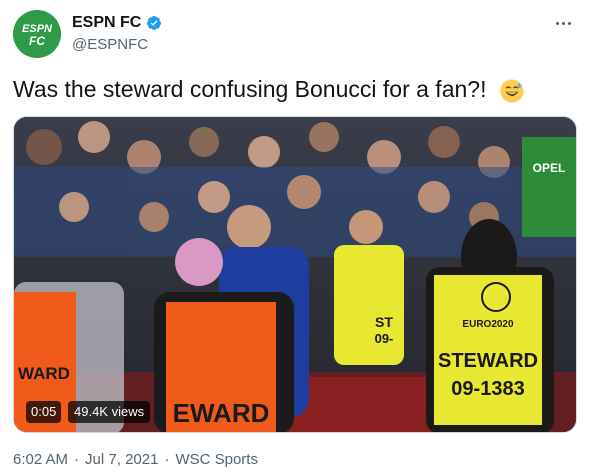 The image size is (600, 476). I want to click on tweet-date: Jul 7, 2021, so click(121, 459).